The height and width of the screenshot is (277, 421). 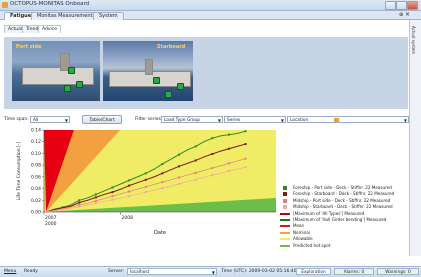 What do you see at coordinates (36, 131) in the screenshot?
I see `y-tick-label: 0.14` at bounding box center [36, 131].